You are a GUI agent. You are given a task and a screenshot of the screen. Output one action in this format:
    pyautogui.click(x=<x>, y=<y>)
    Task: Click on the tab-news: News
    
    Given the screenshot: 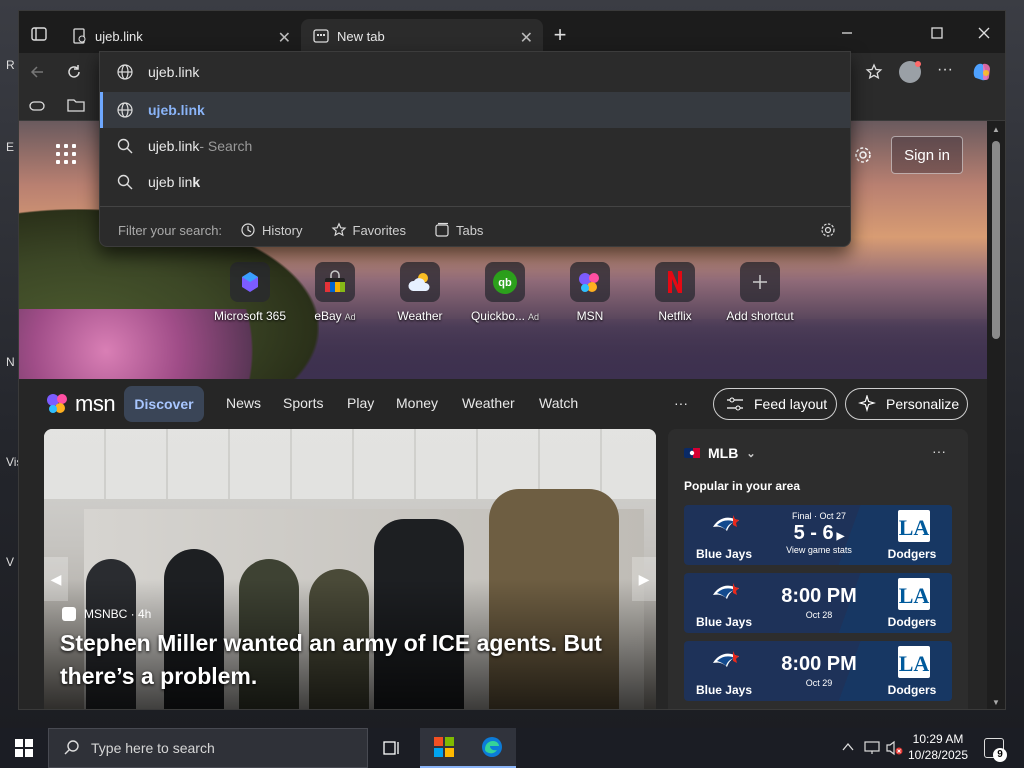 What is the action you would take?
    pyautogui.click(x=243, y=403)
    